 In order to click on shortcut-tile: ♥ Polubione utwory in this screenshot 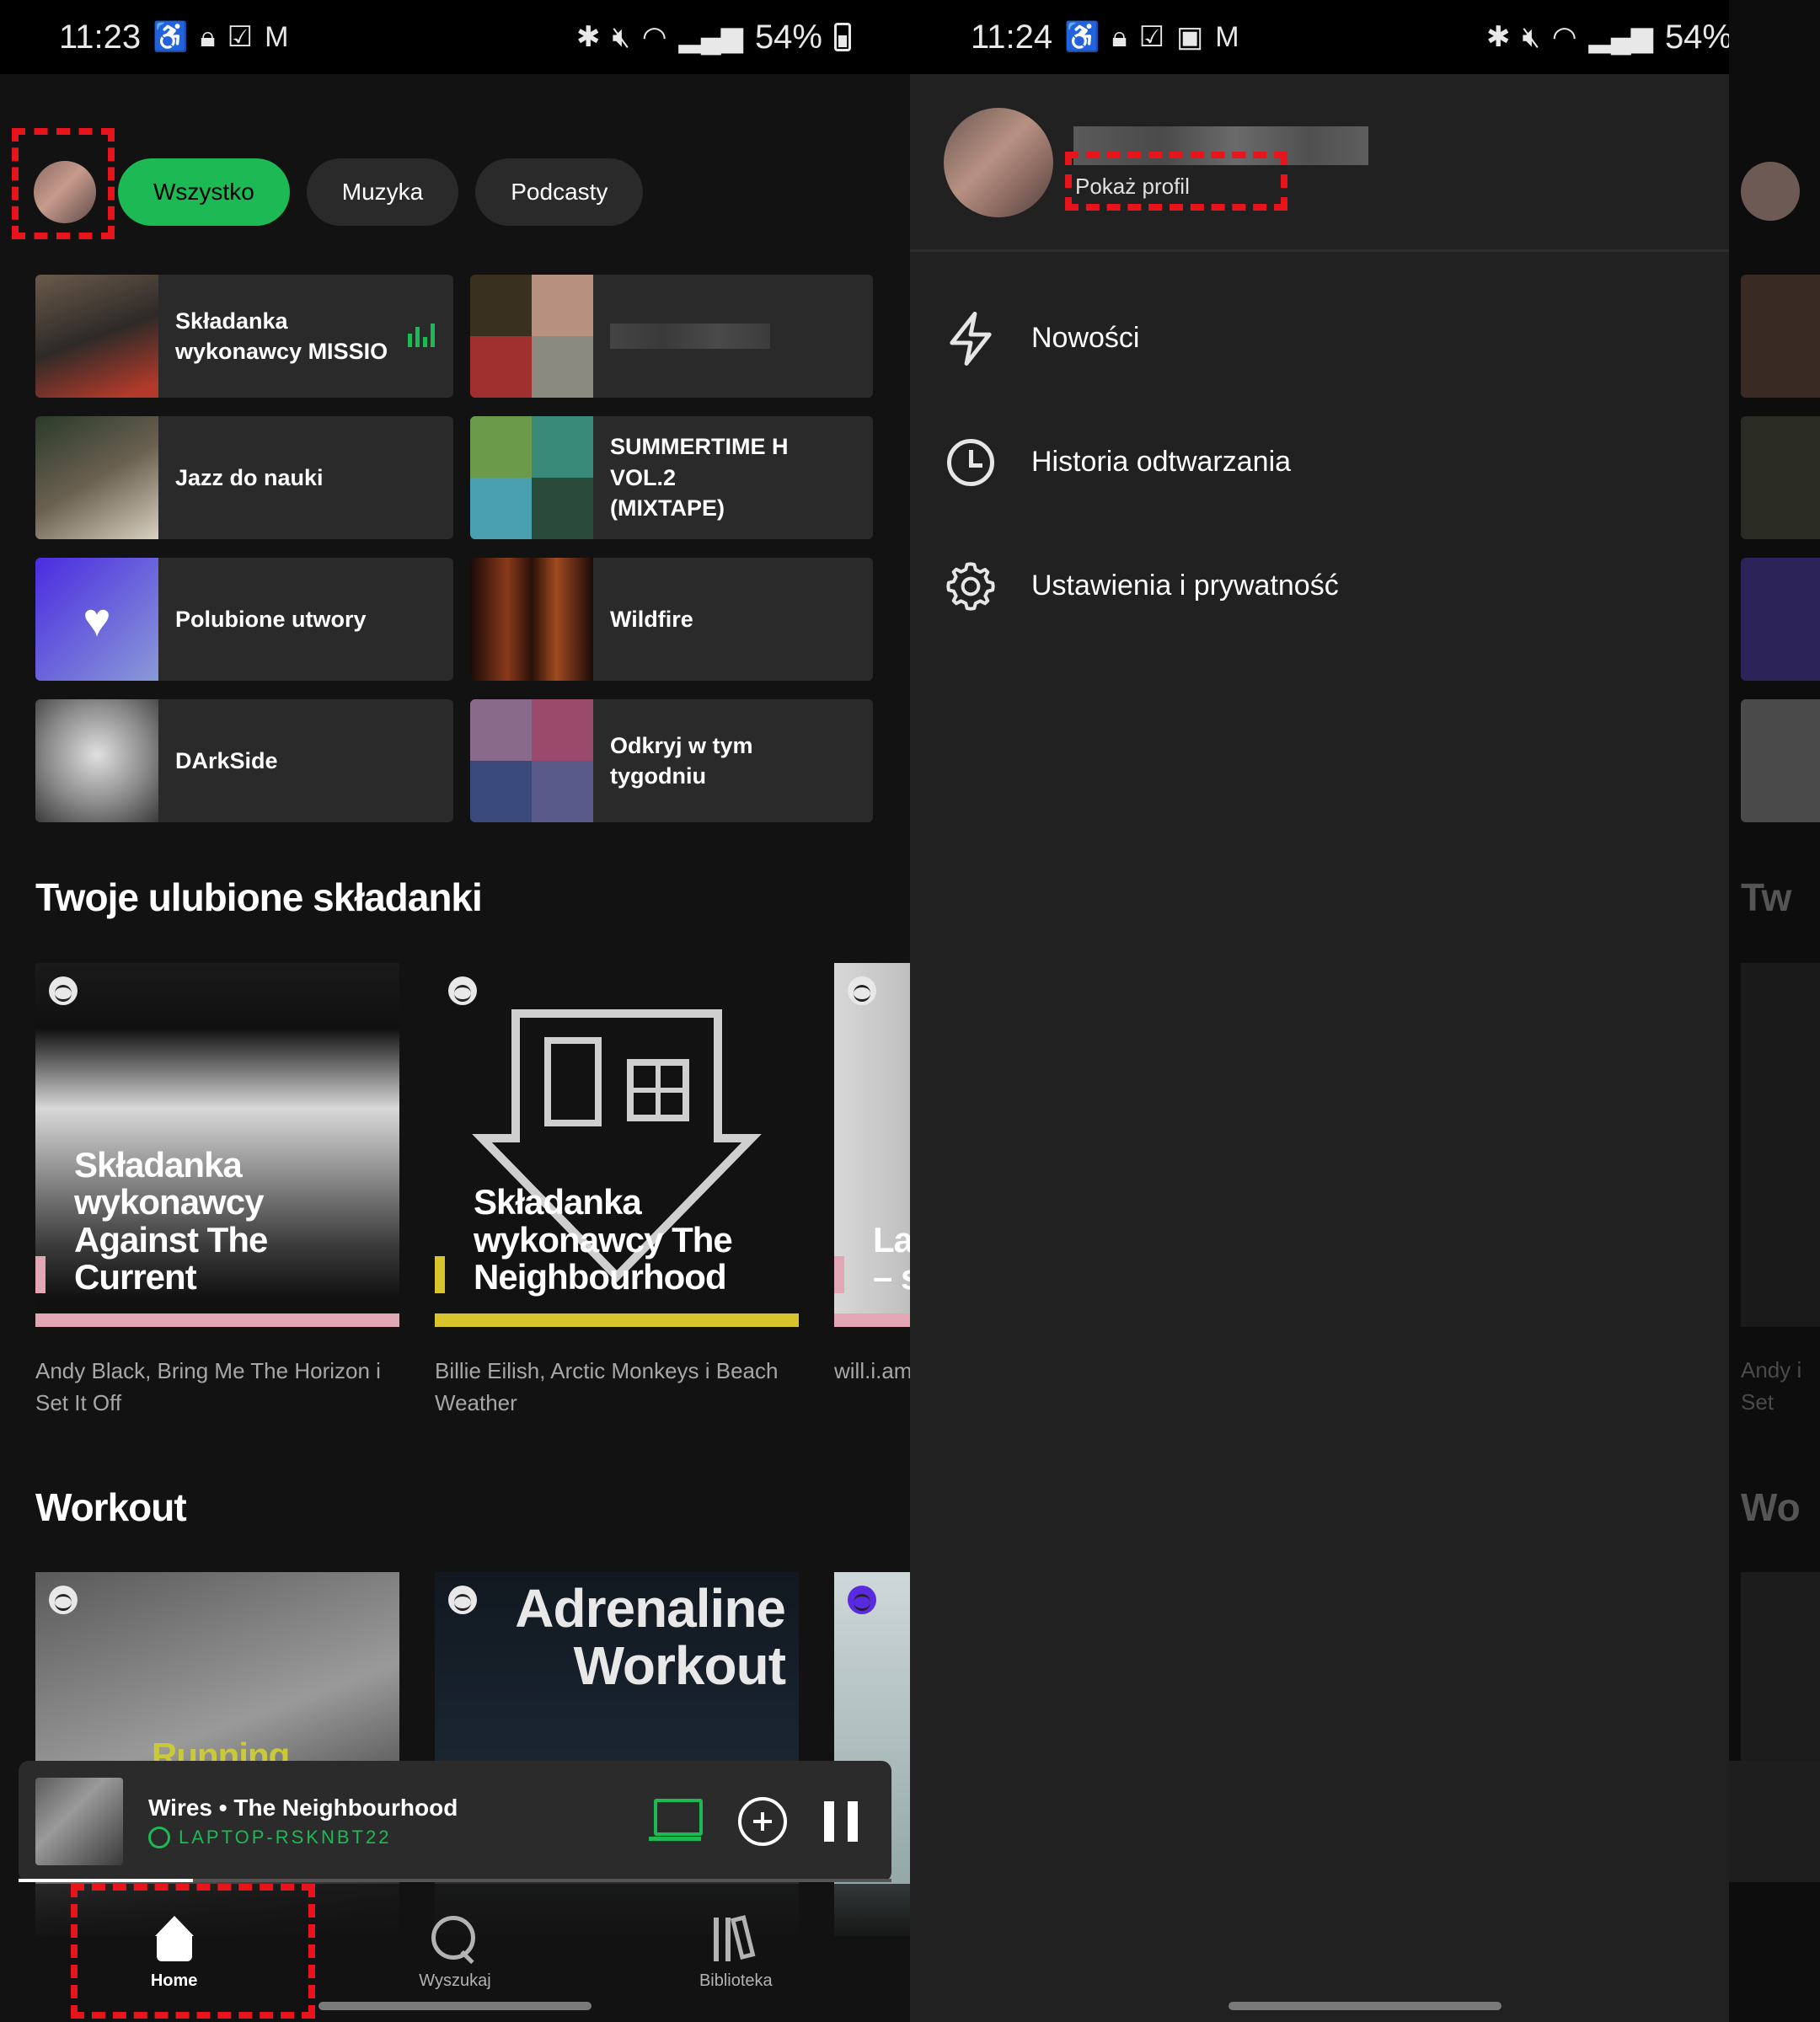, I will do `click(244, 619)`.